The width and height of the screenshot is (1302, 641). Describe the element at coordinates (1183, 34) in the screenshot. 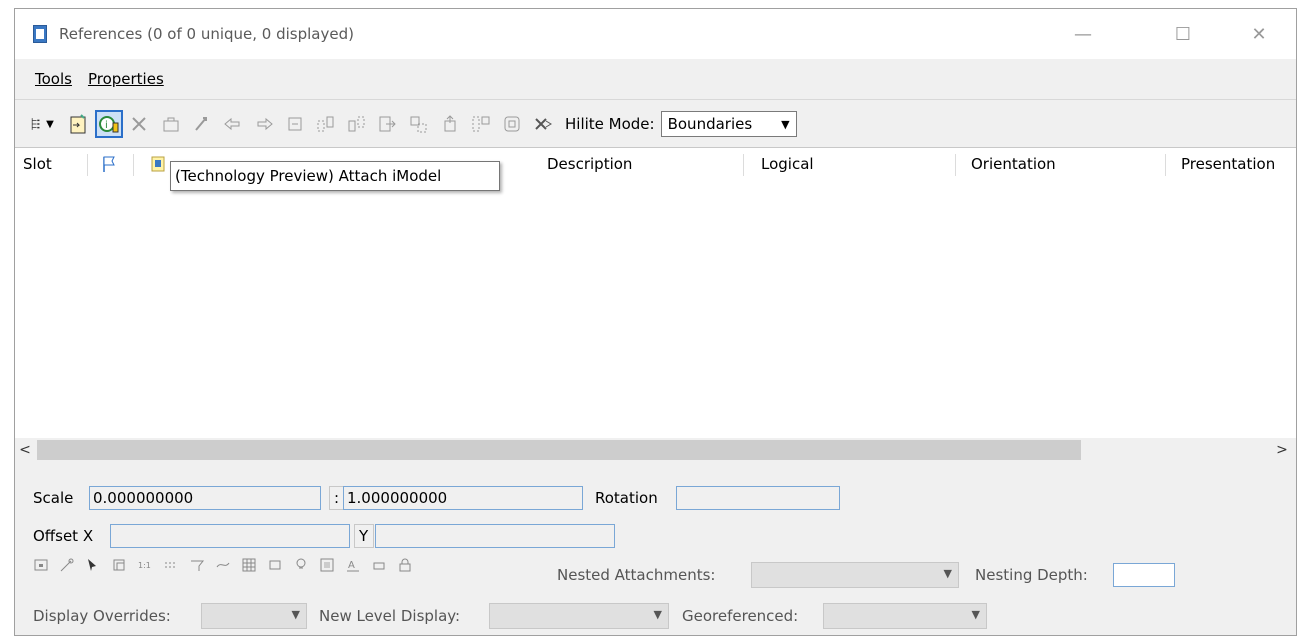

I see `maximize-button: ☐` at that location.